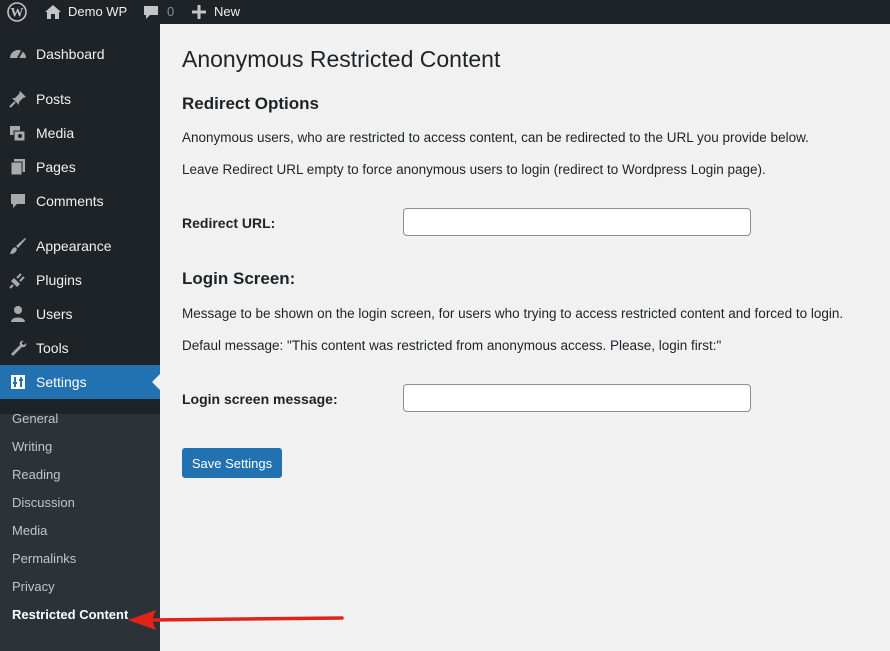 Image resolution: width=890 pixels, height=651 pixels. I want to click on redirect-url-label: Redirect URL:, so click(229, 223).